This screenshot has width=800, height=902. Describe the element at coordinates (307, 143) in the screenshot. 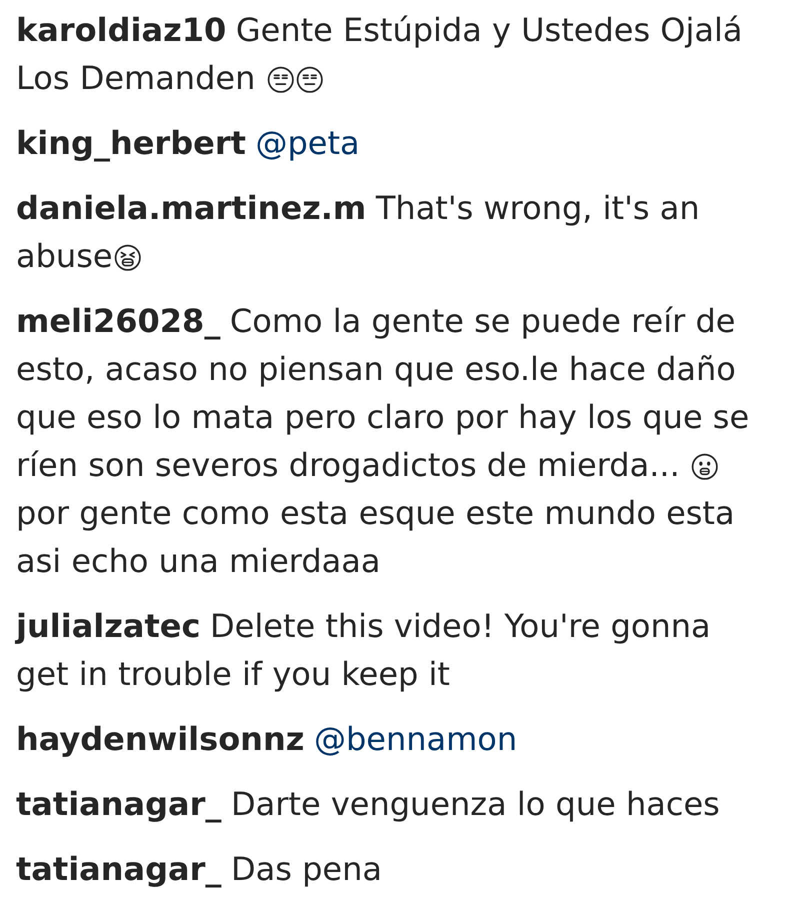

I see `mention-link: @peta` at that location.